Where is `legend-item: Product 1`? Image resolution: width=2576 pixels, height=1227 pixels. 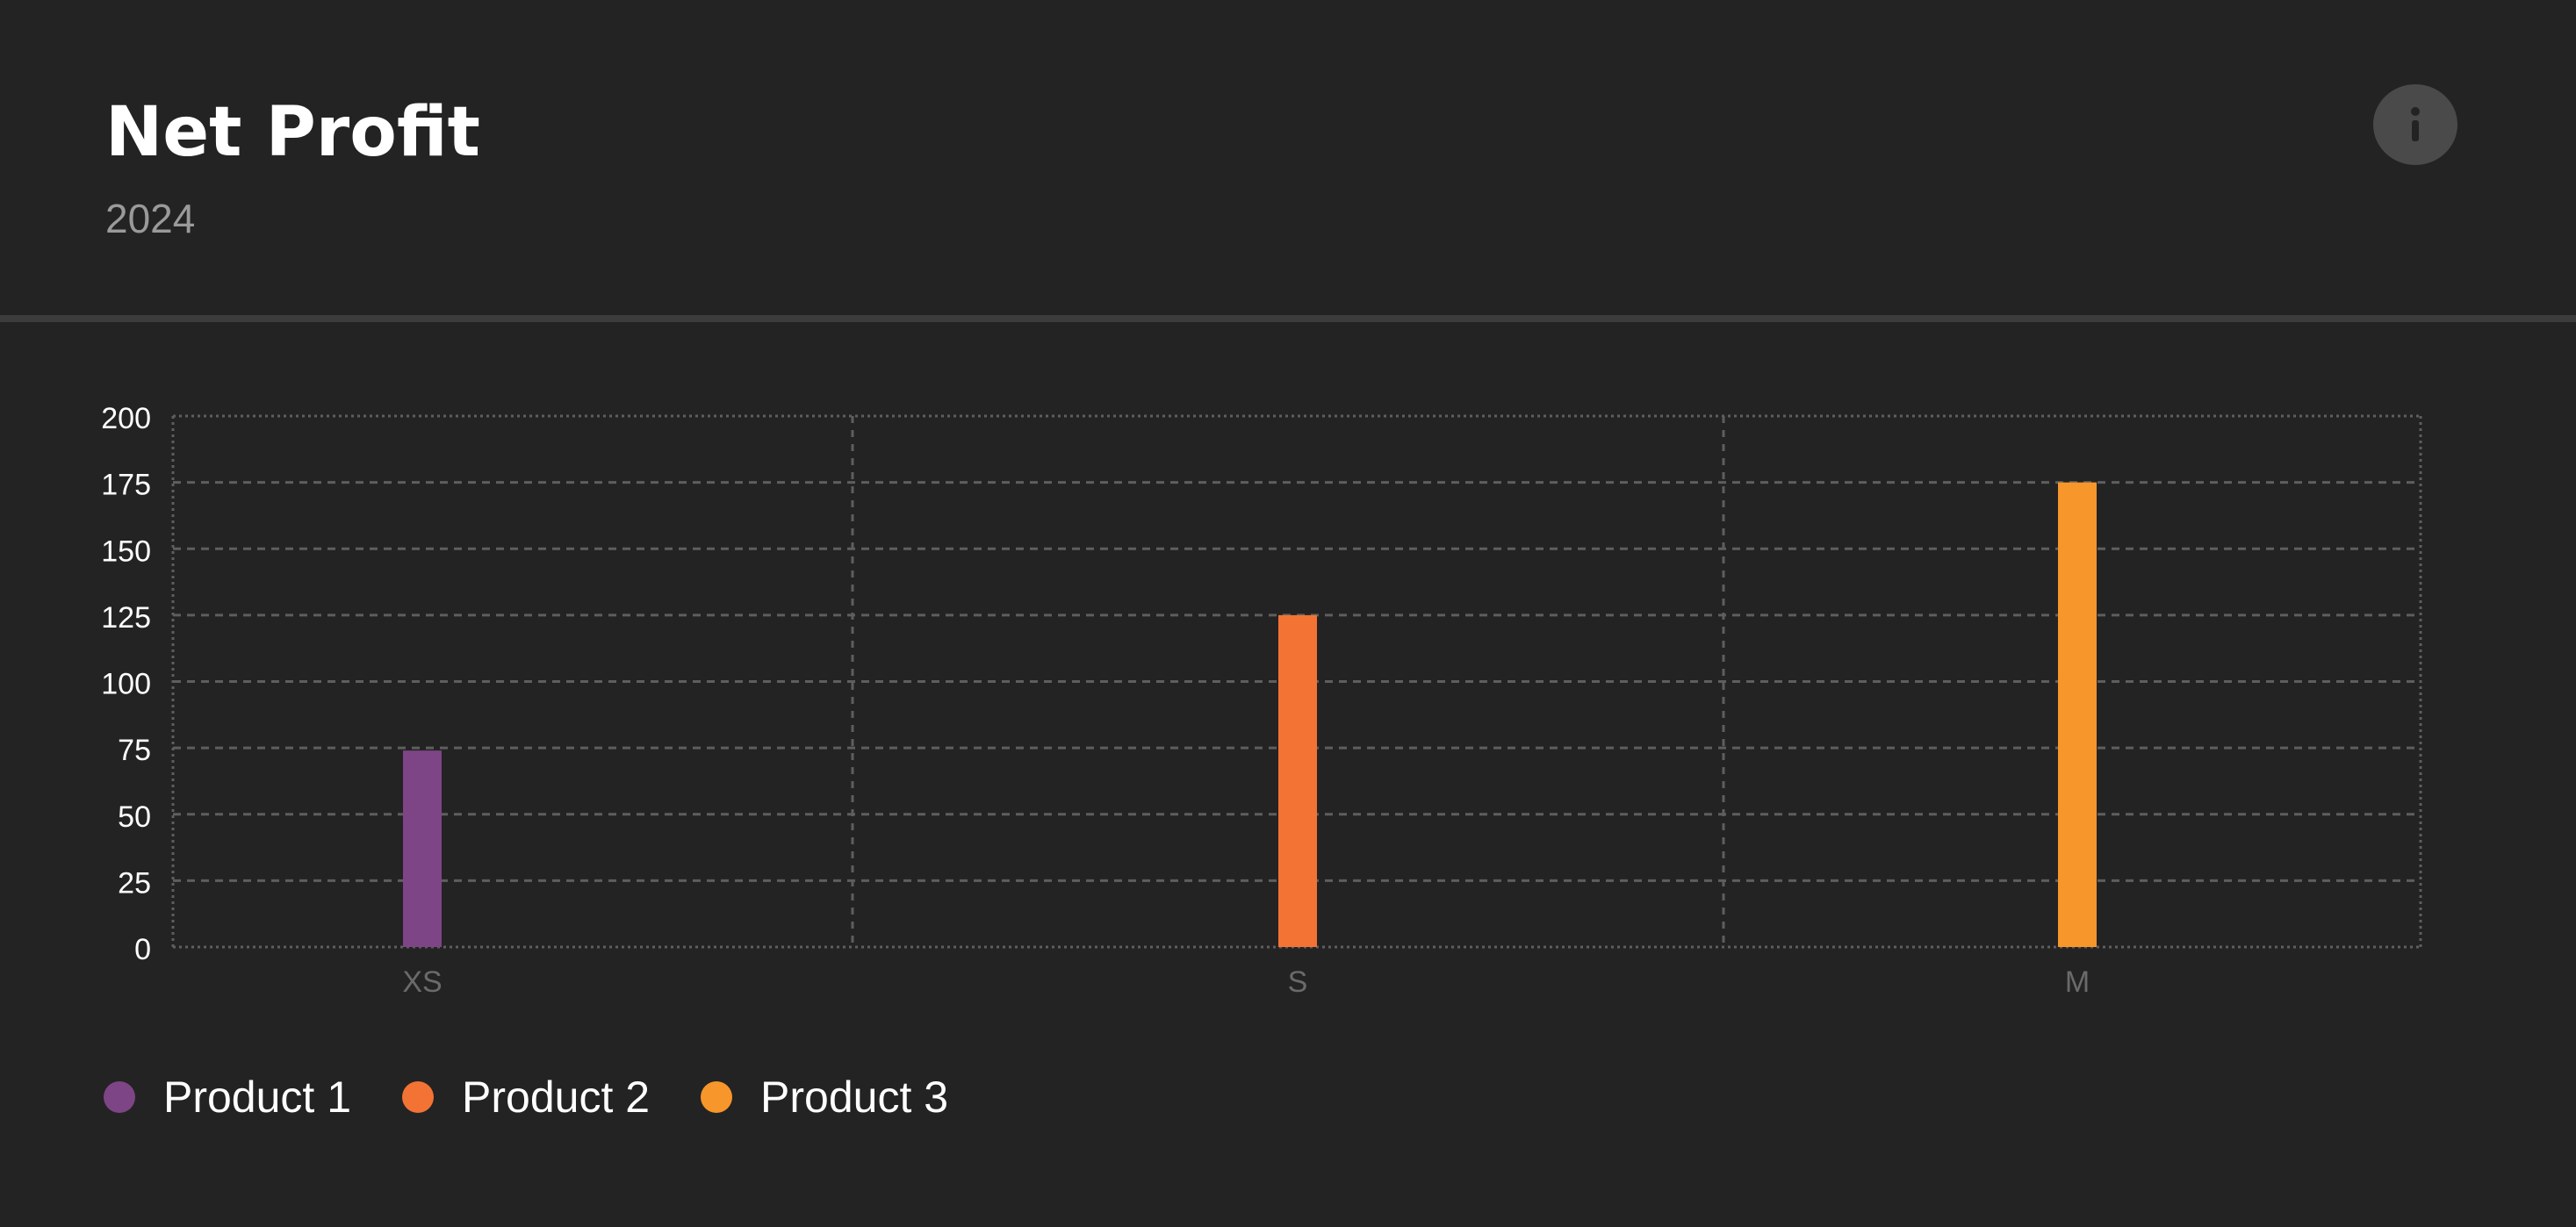 legend-item: Product 1 is located at coordinates (227, 1097).